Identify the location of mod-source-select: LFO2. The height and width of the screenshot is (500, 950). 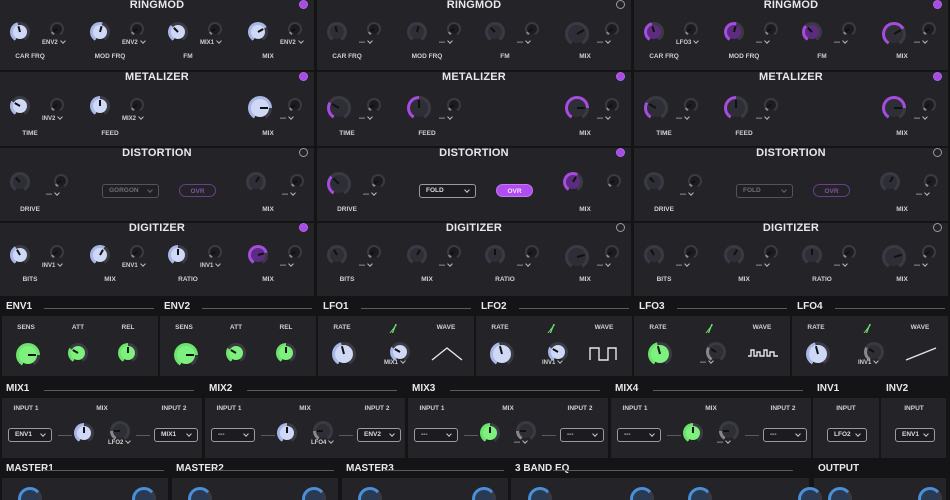
(120, 442).